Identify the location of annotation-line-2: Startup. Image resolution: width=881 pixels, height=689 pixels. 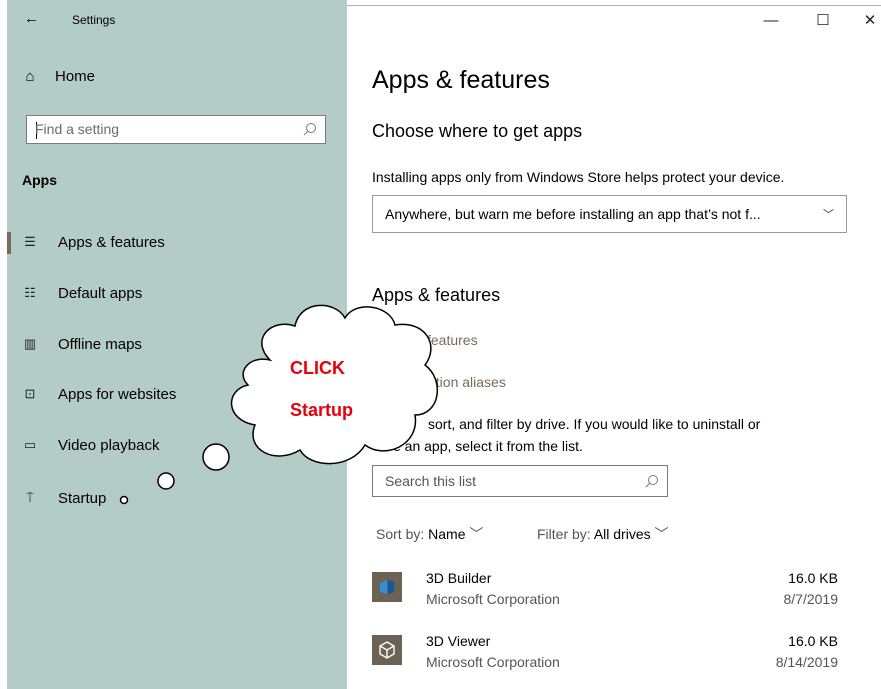
(321, 410).